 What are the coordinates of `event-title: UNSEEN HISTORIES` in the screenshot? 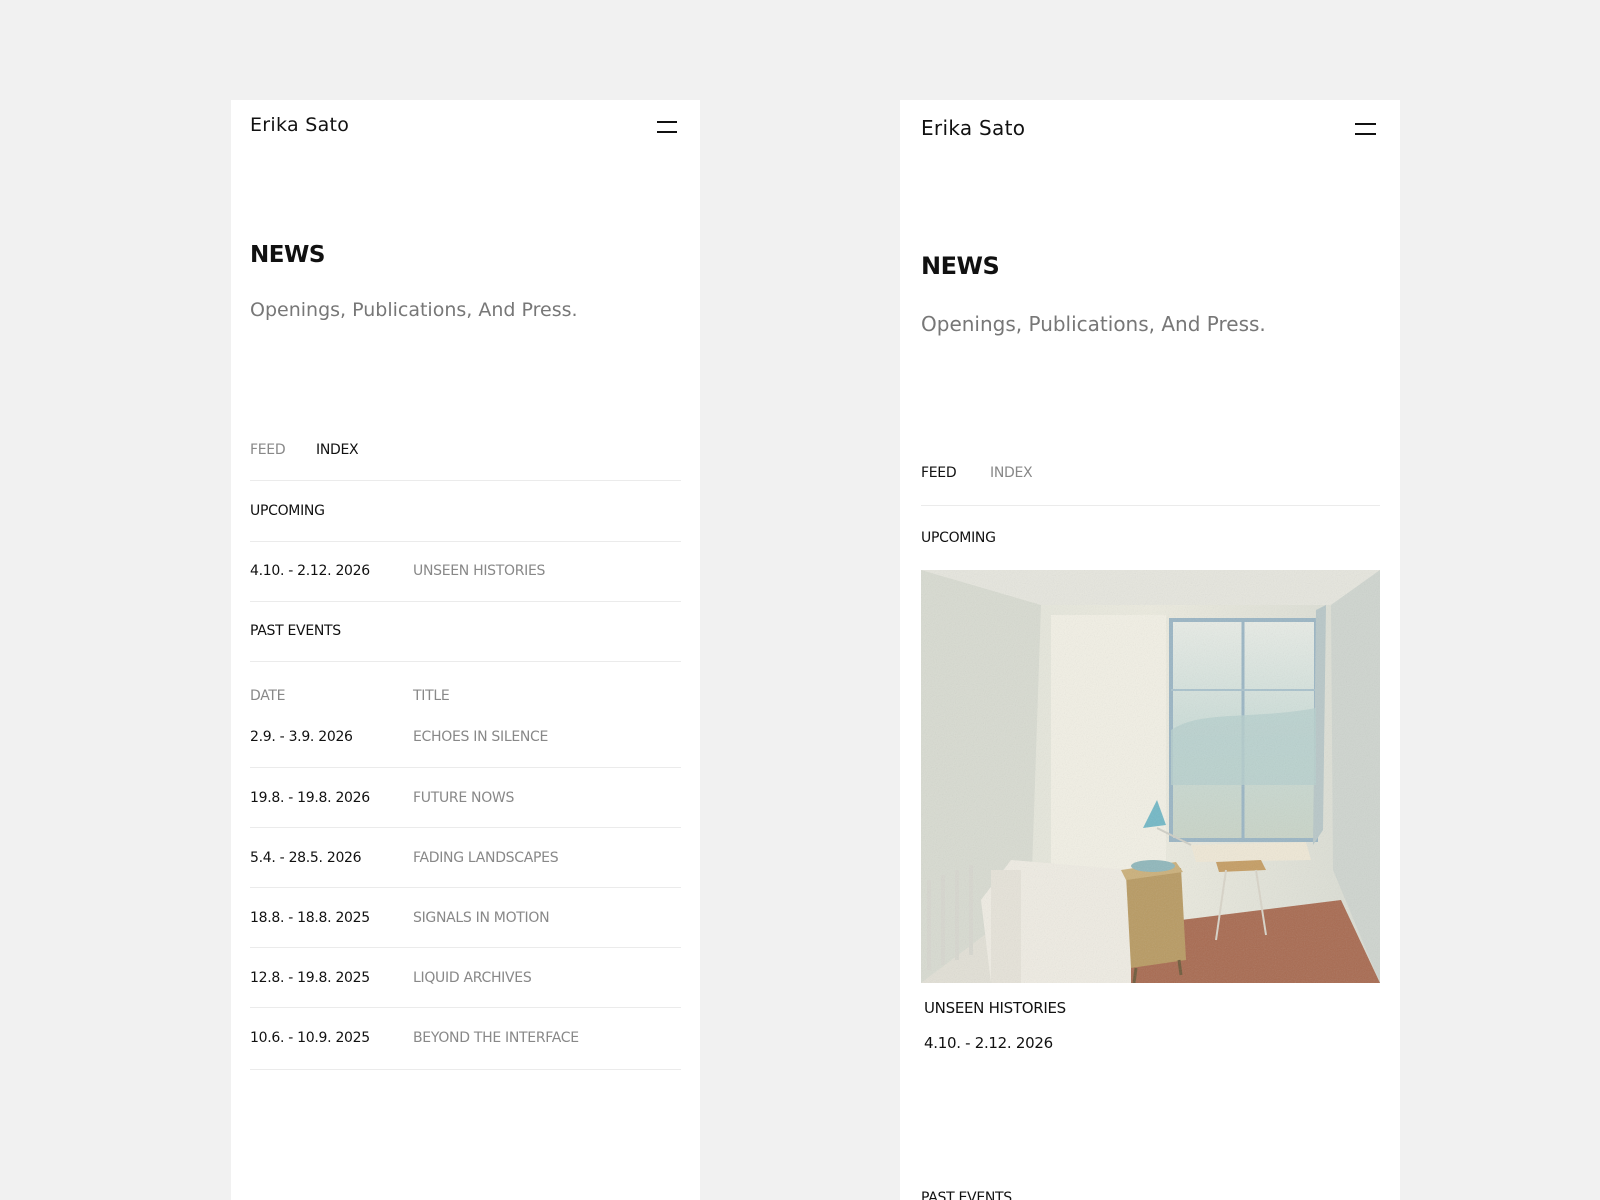 It's located at (479, 571).